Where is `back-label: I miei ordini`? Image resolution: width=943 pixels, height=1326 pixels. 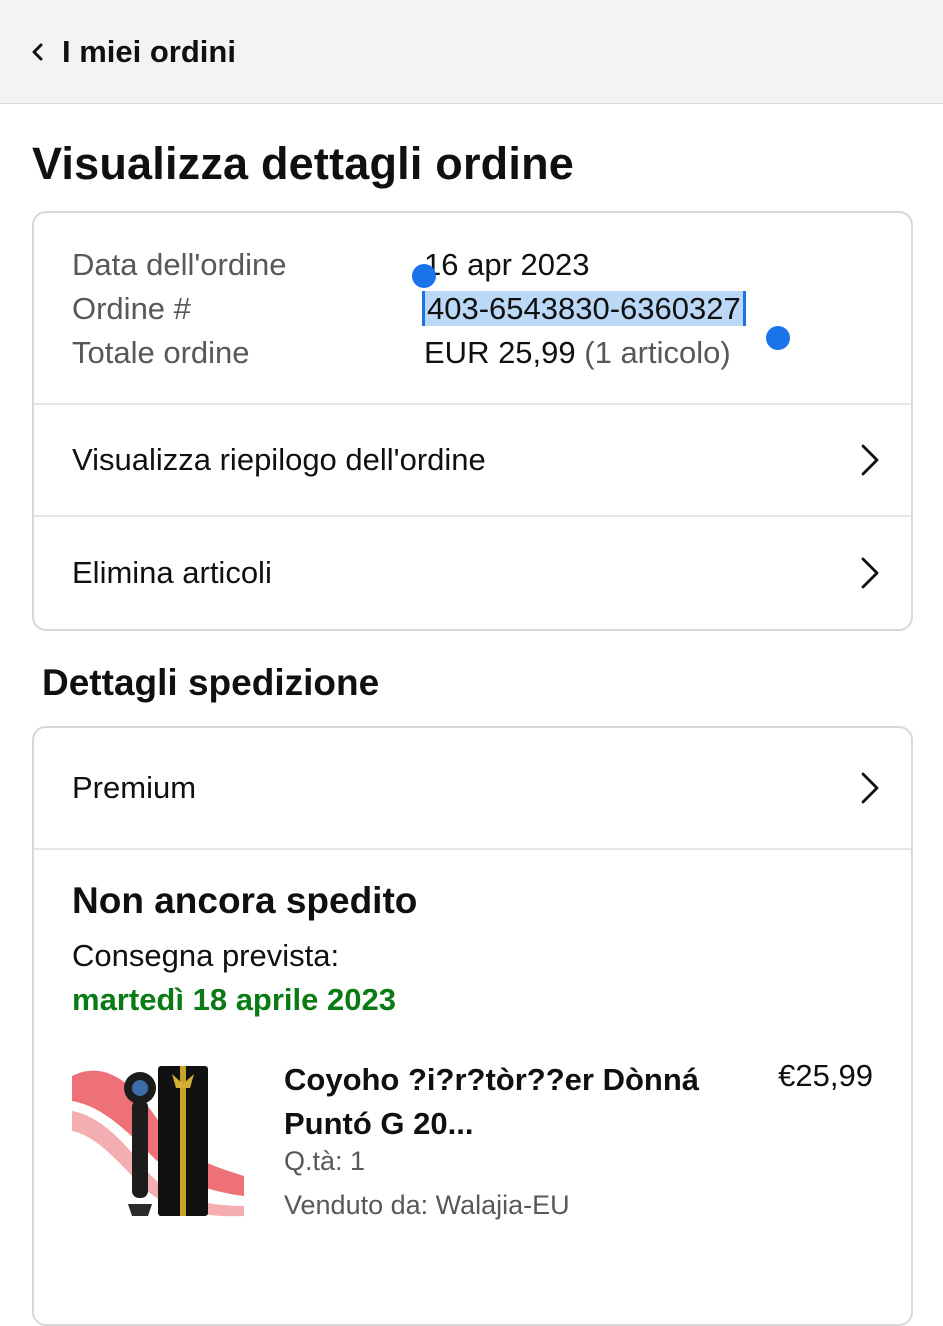 back-label: I miei ordini is located at coordinates (149, 51).